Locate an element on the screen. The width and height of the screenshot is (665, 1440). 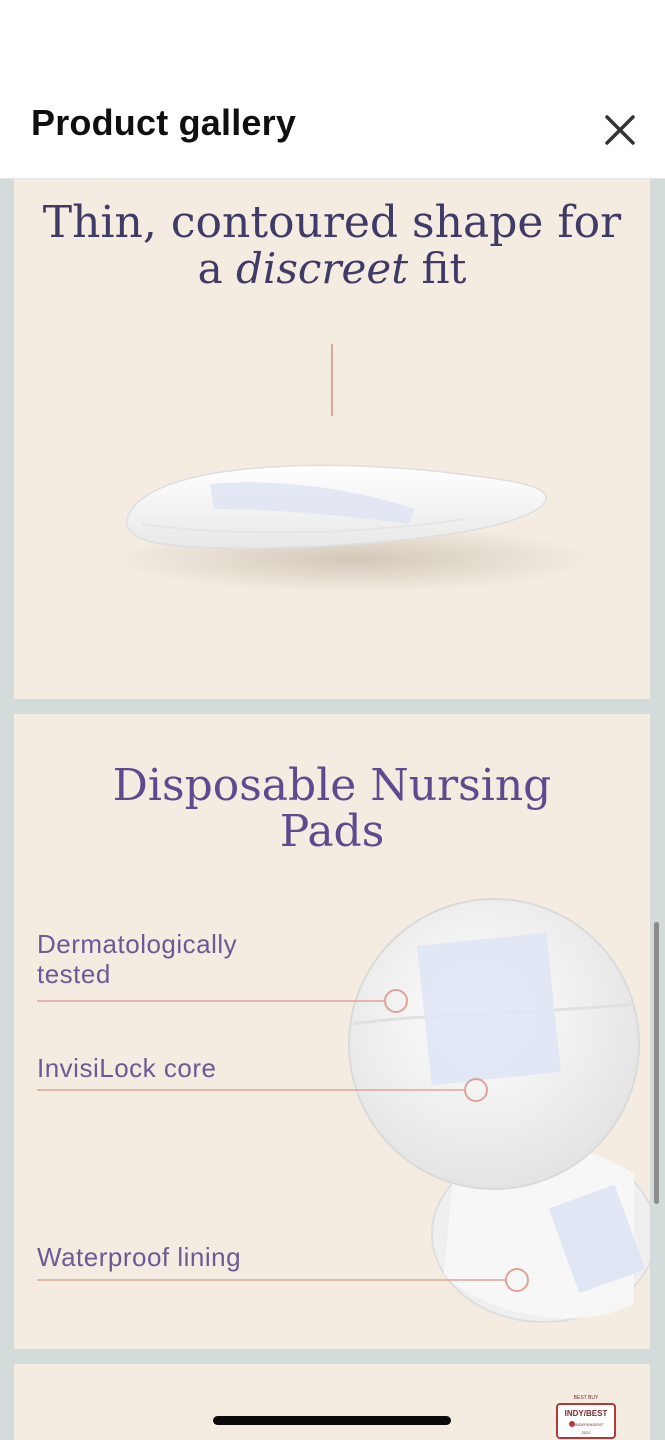
feature-label-waterproof: Waterproof lining is located at coordinates (139, 1257).